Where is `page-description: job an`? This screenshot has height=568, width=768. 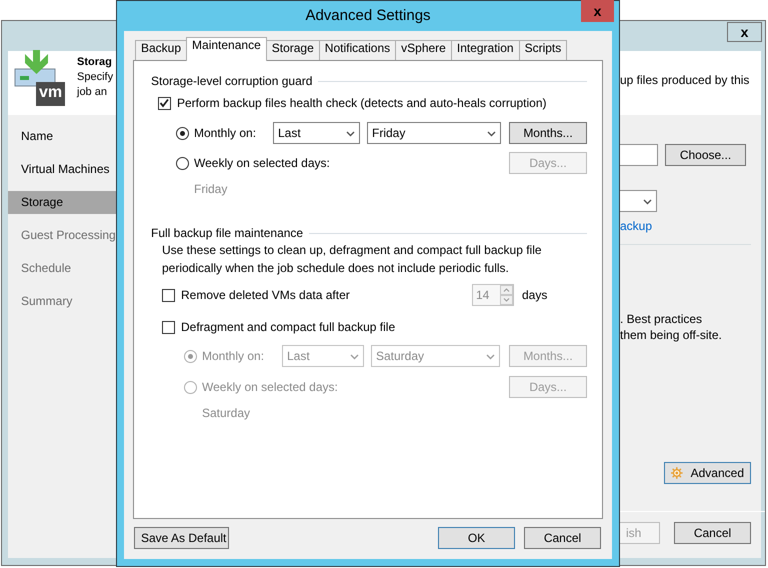 page-description: job an is located at coordinates (92, 92).